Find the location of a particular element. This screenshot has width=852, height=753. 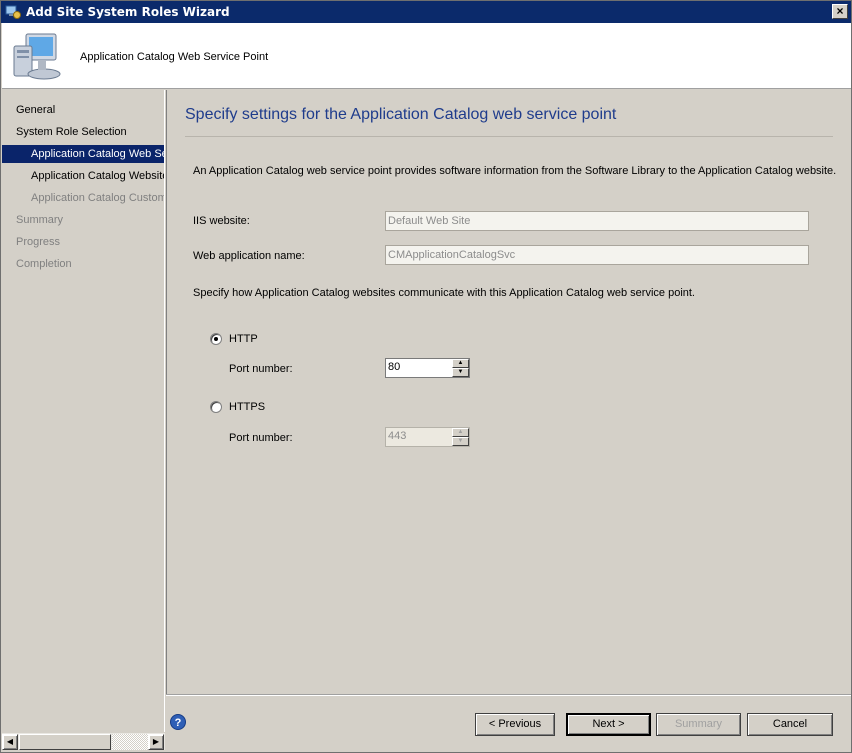

iis-website-label: IIS website: is located at coordinates (221, 221).